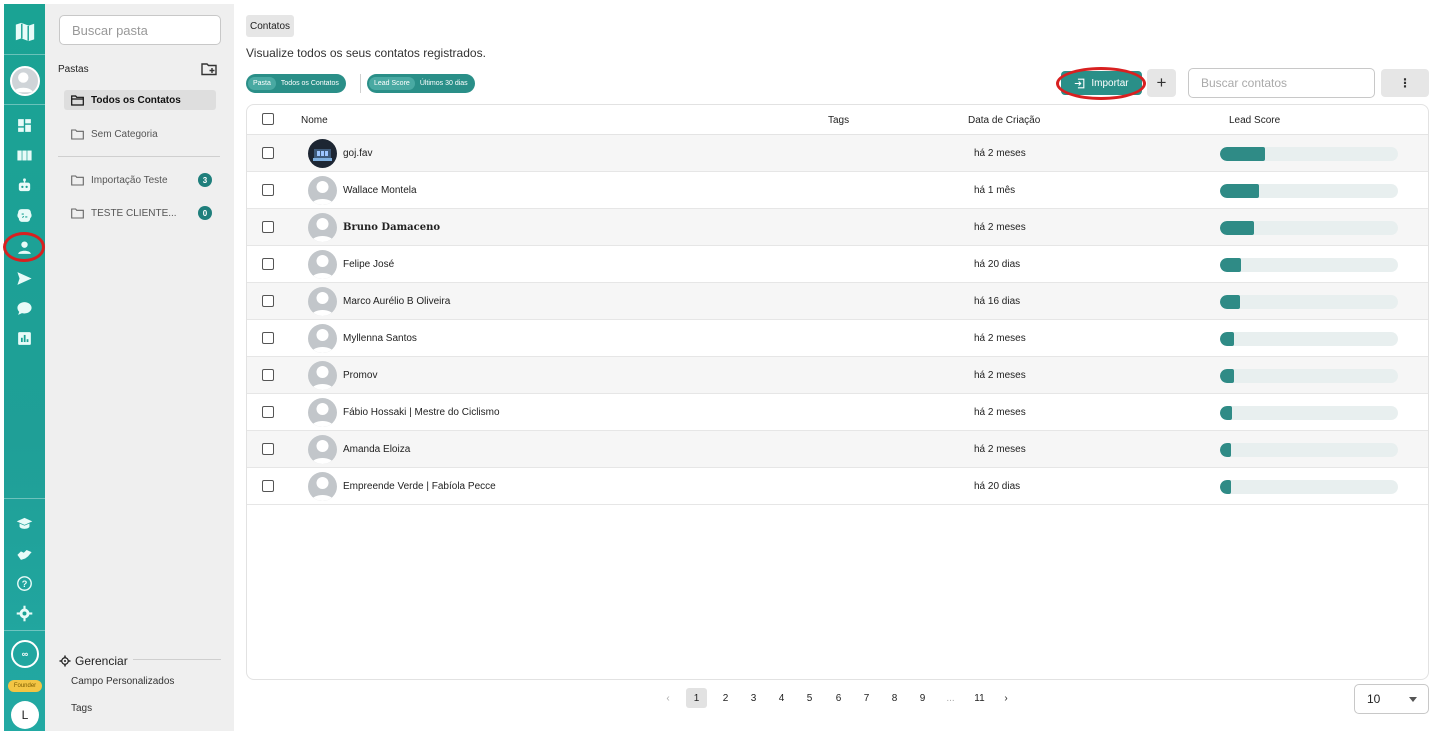 The height and width of the screenshot is (731, 1443). Describe the element at coordinates (24, 308) in the screenshot. I see `chat-icon` at that location.